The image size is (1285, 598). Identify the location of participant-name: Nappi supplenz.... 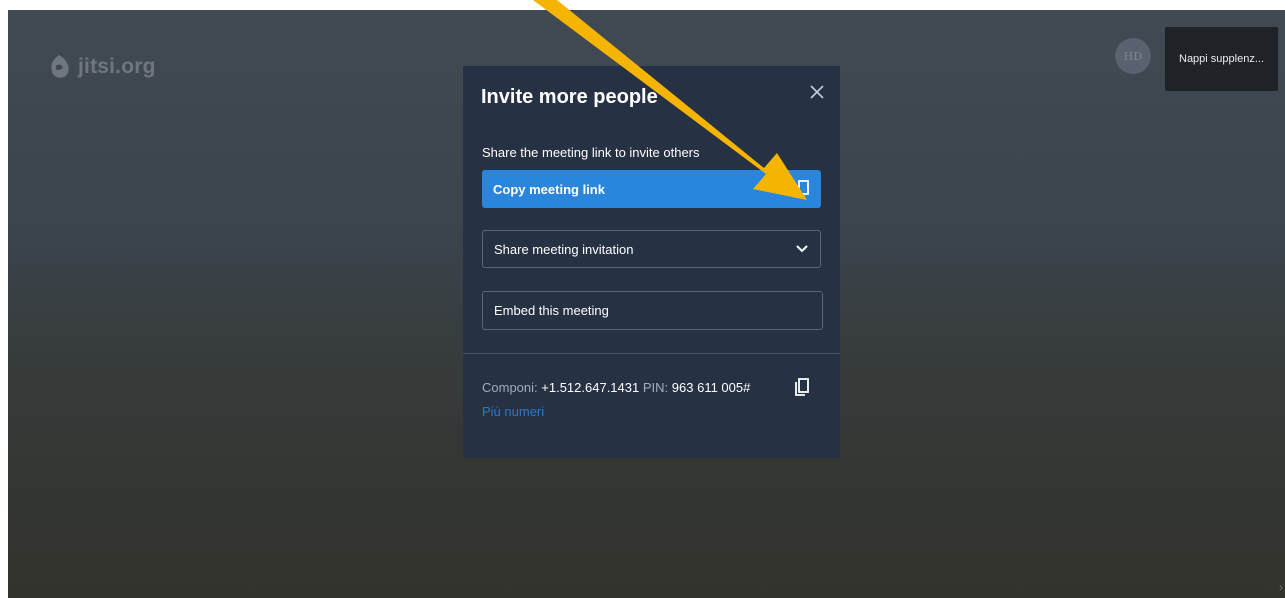
(1221, 59).